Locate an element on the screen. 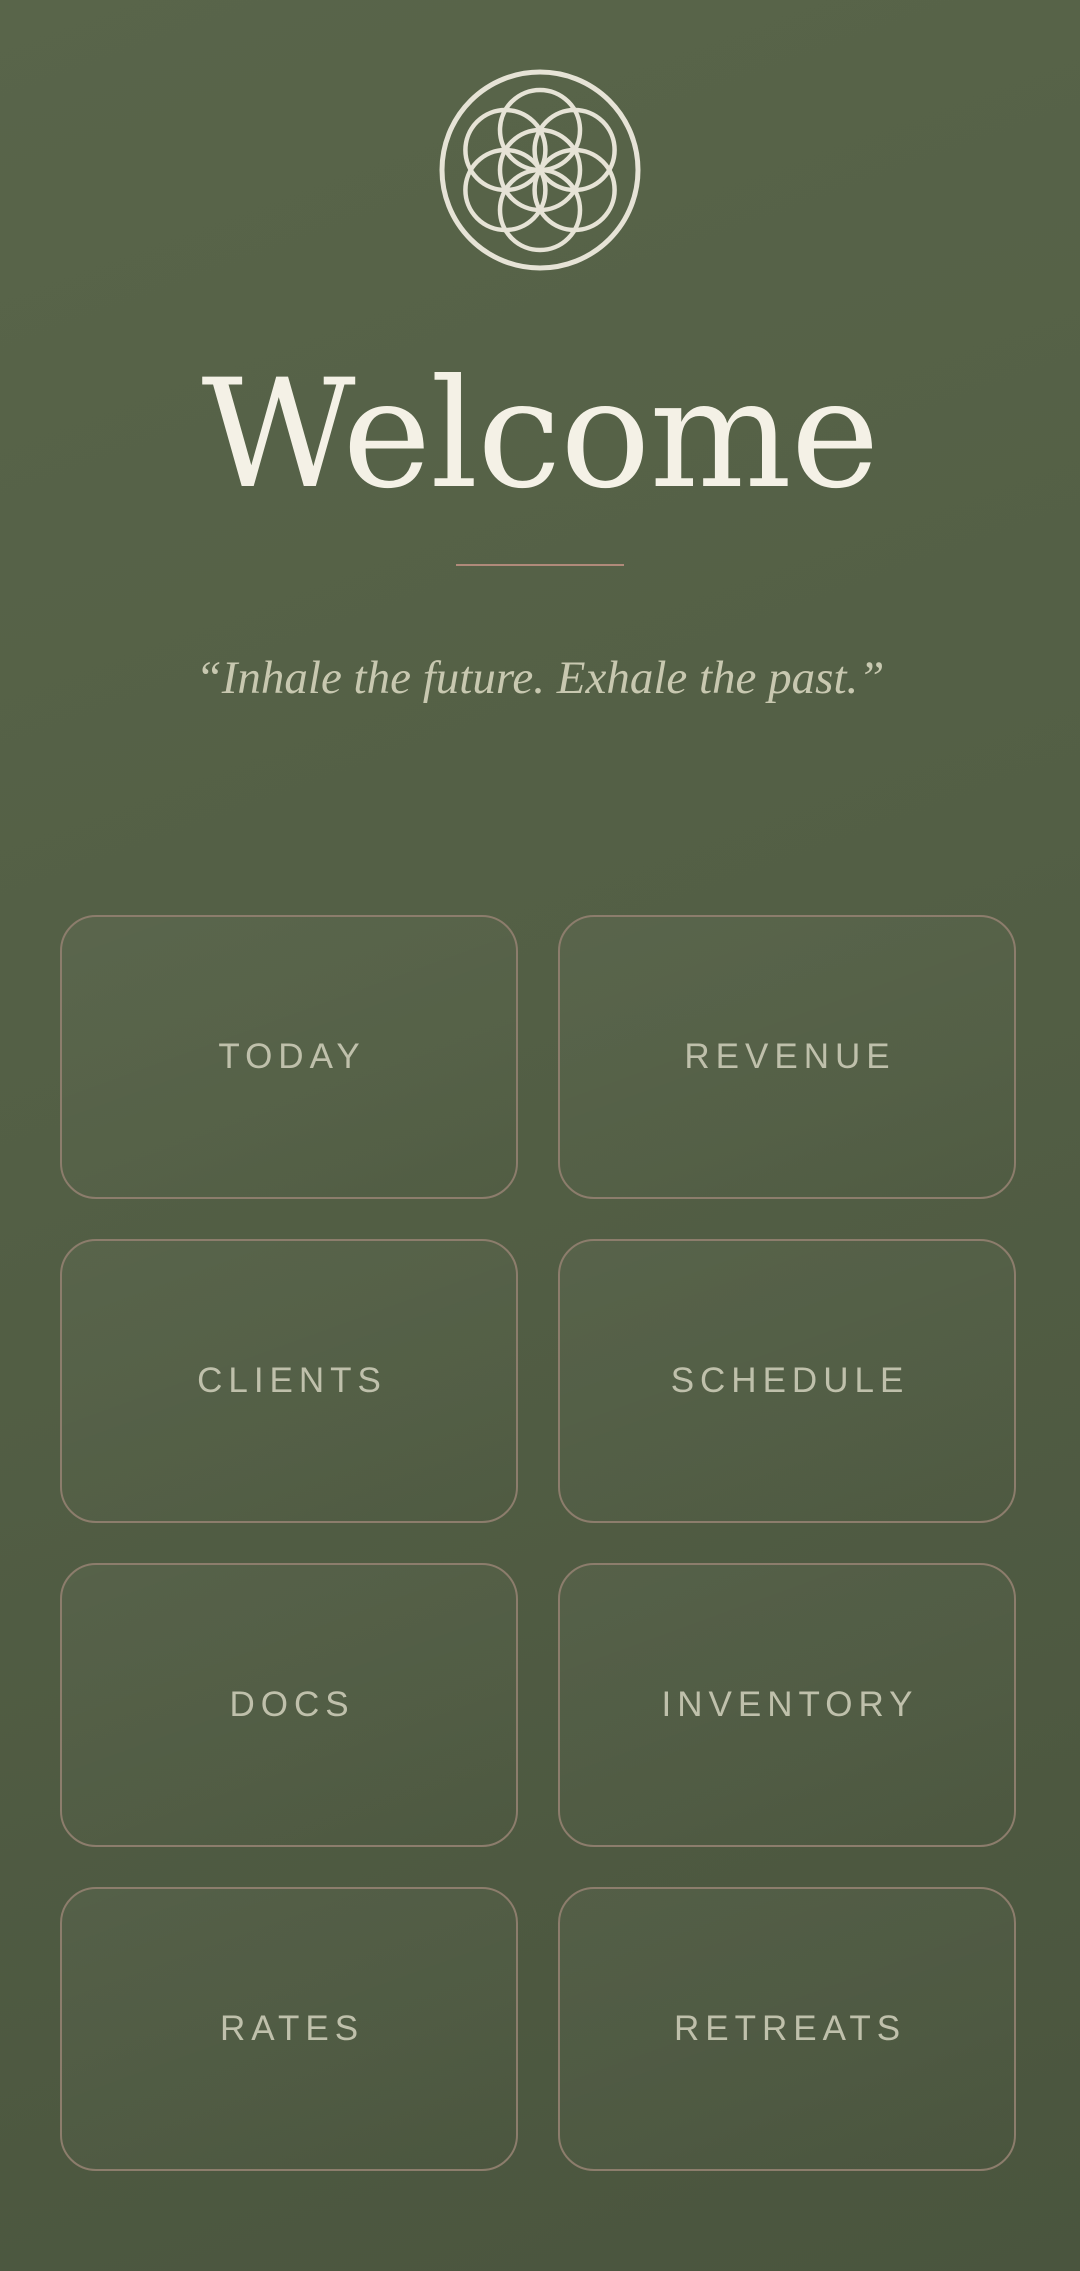 The width and height of the screenshot is (1080, 2271). docs-button: DOCS is located at coordinates (289, 1705).